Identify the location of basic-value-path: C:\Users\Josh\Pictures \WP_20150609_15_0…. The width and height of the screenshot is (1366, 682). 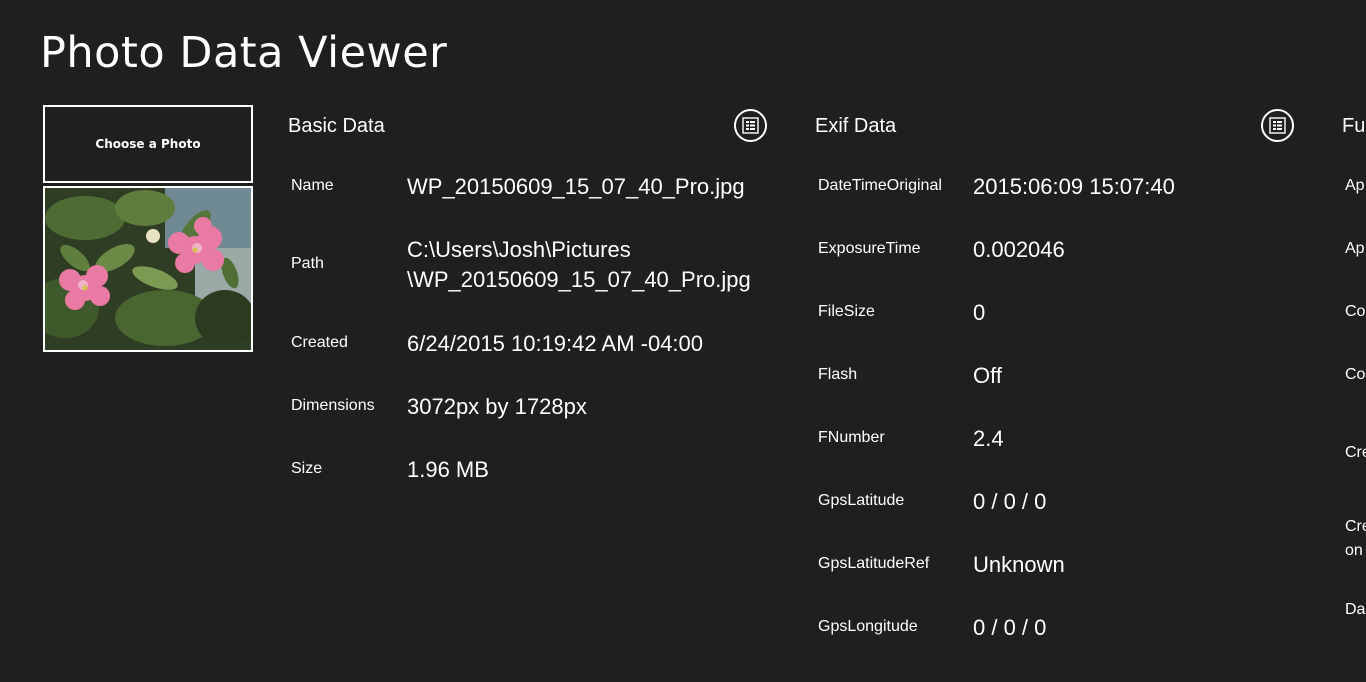
(579, 265).